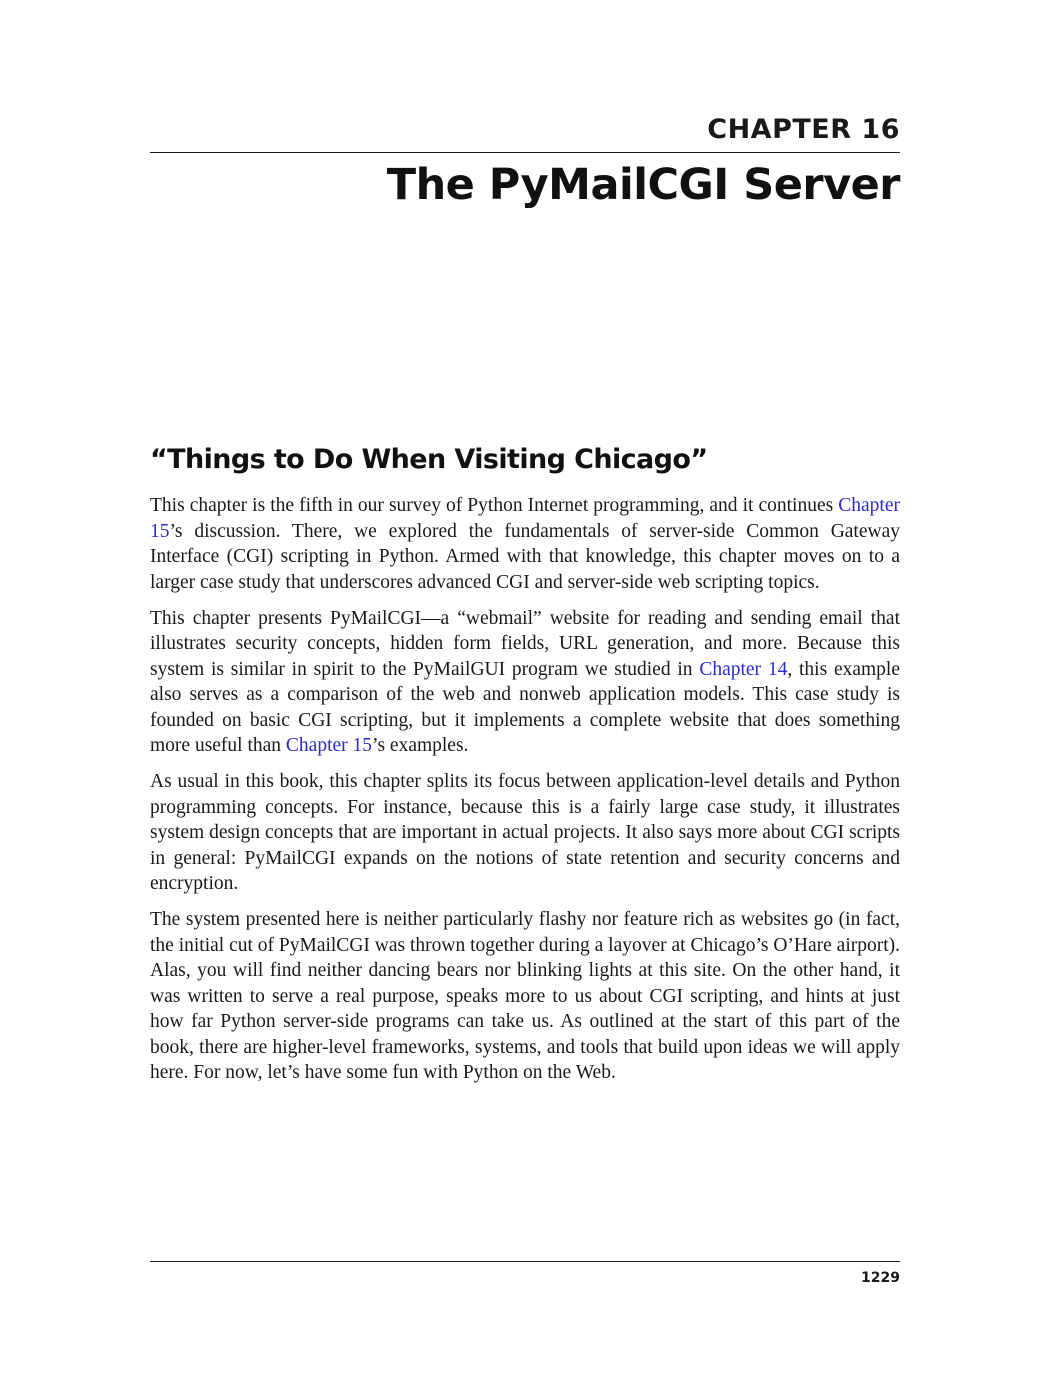  Describe the element at coordinates (429, 459) in the screenshot. I see `section-heading: “Things to Do When Visiting Chicago”` at that location.